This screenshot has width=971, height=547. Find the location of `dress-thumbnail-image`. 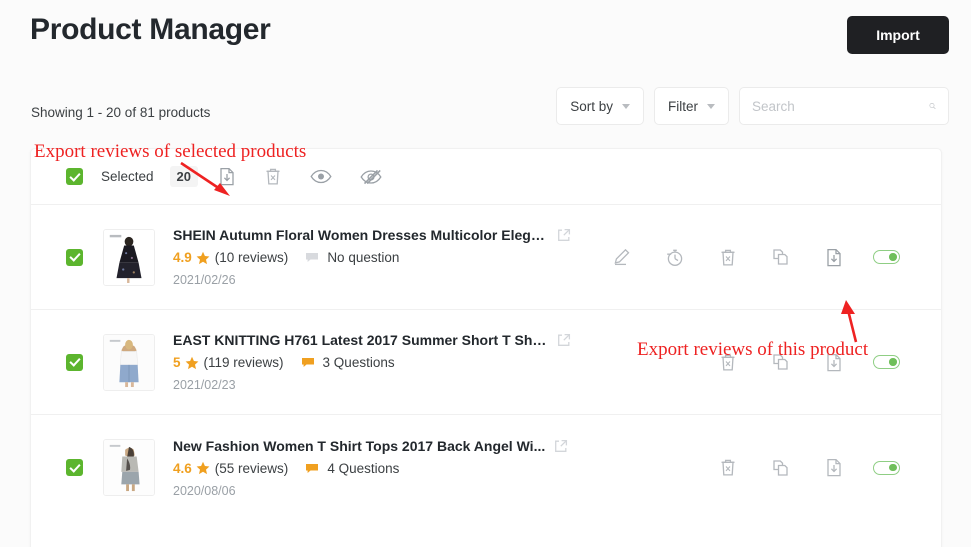

dress-thumbnail-image is located at coordinates (129, 257).